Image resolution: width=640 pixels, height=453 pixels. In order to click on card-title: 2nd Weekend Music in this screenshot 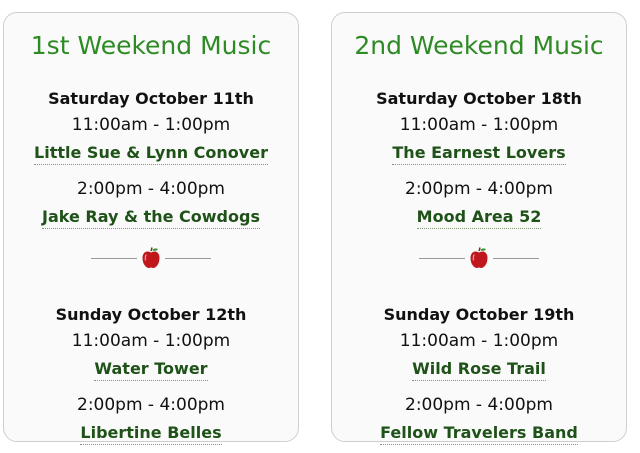, I will do `click(479, 45)`.